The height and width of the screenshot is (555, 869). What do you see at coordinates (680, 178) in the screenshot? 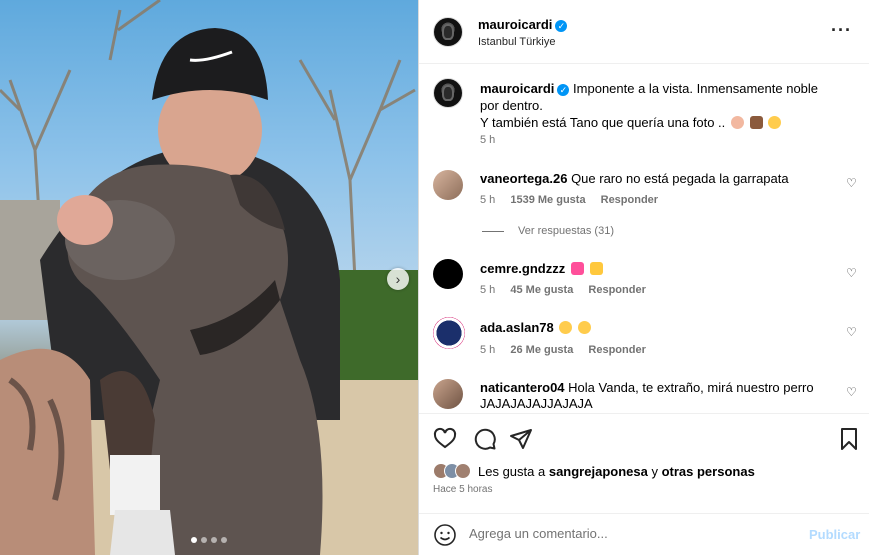
I see `comment-text: Que raro no está pegada la garrapata` at bounding box center [680, 178].